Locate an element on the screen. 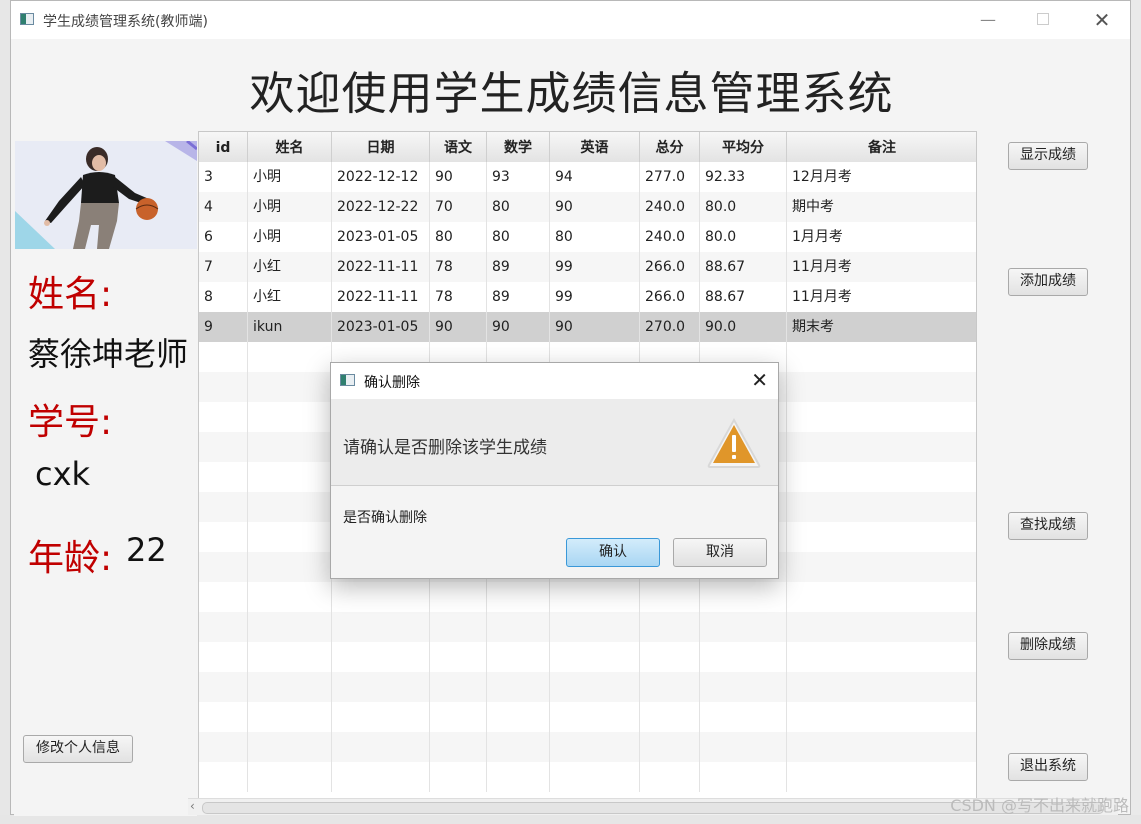 This screenshot has height=824, width=1141. dialog-header: 请确认是否删除该学生成绩 is located at coordinates (554, 442).